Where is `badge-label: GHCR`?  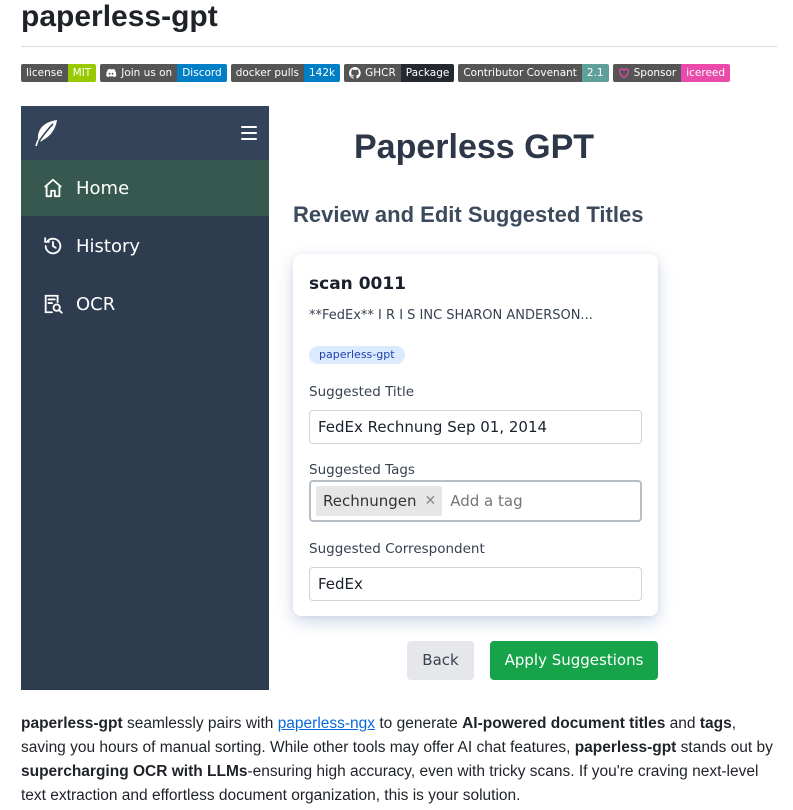 badge-label: GHCR is located at coordinates (372, 73).